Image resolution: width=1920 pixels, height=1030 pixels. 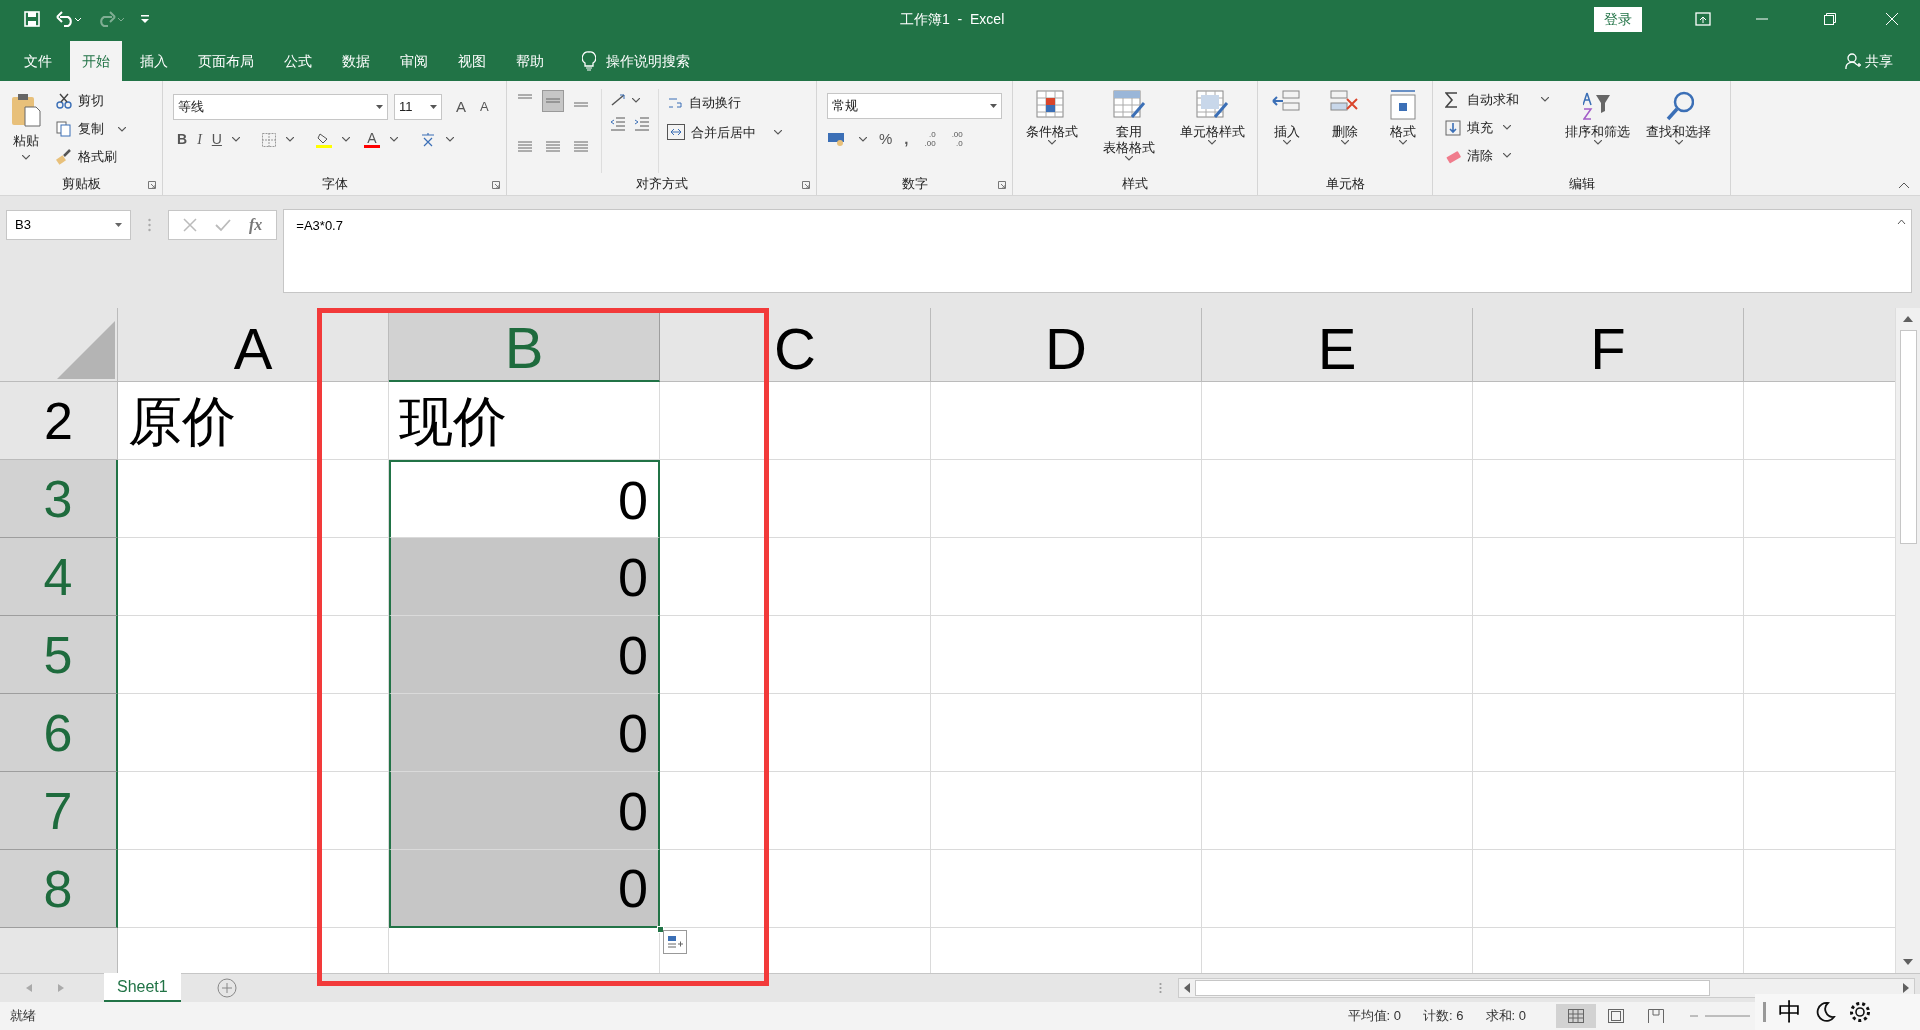 What do you see at coordinates (298, 61) in the screenshot?
I see `ribbon-tab: 公式` at bounding box center [298, 61].